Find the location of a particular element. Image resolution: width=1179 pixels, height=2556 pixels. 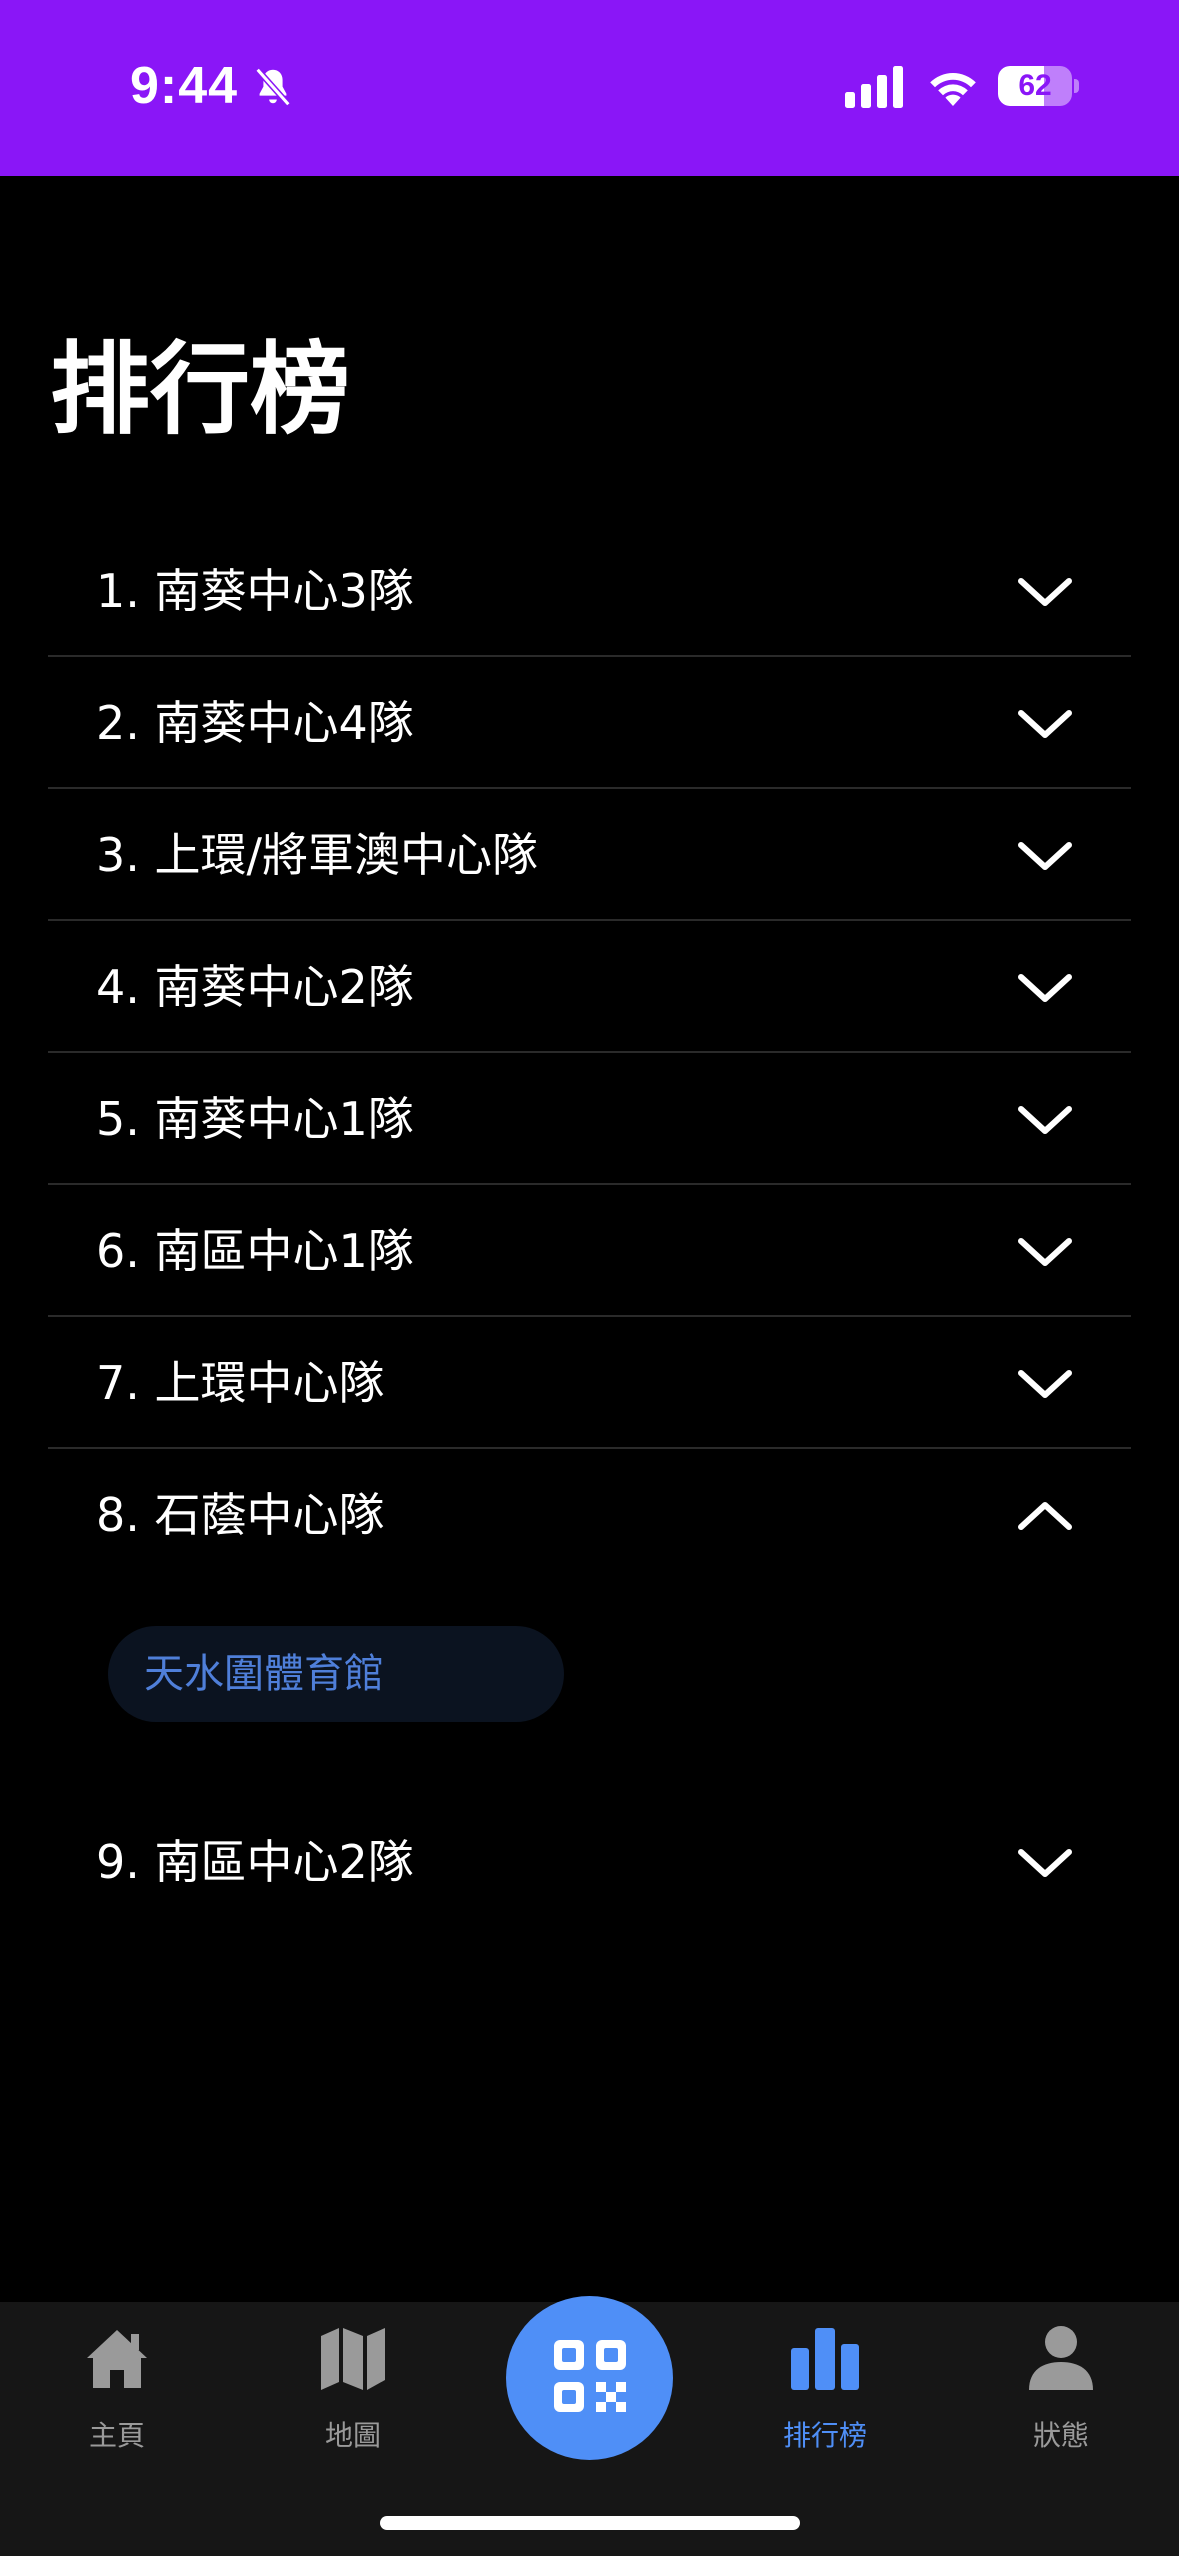

tab-label: 狀態 is located at coordinates (1060, 2435).